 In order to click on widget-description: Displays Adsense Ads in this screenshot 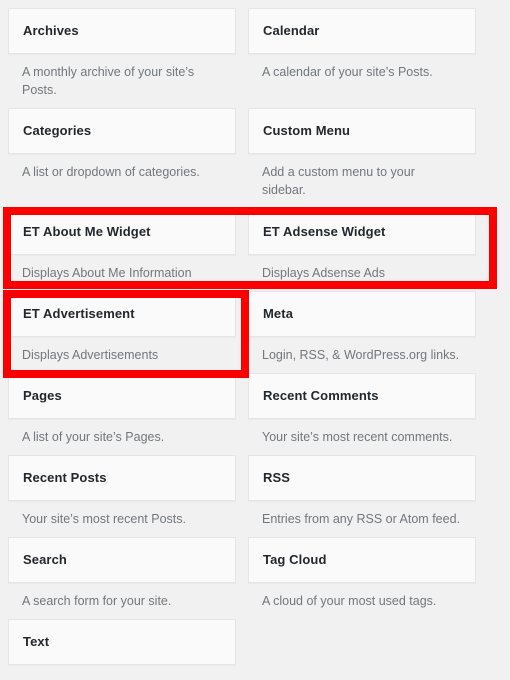, I will do `click(323, 272)`.